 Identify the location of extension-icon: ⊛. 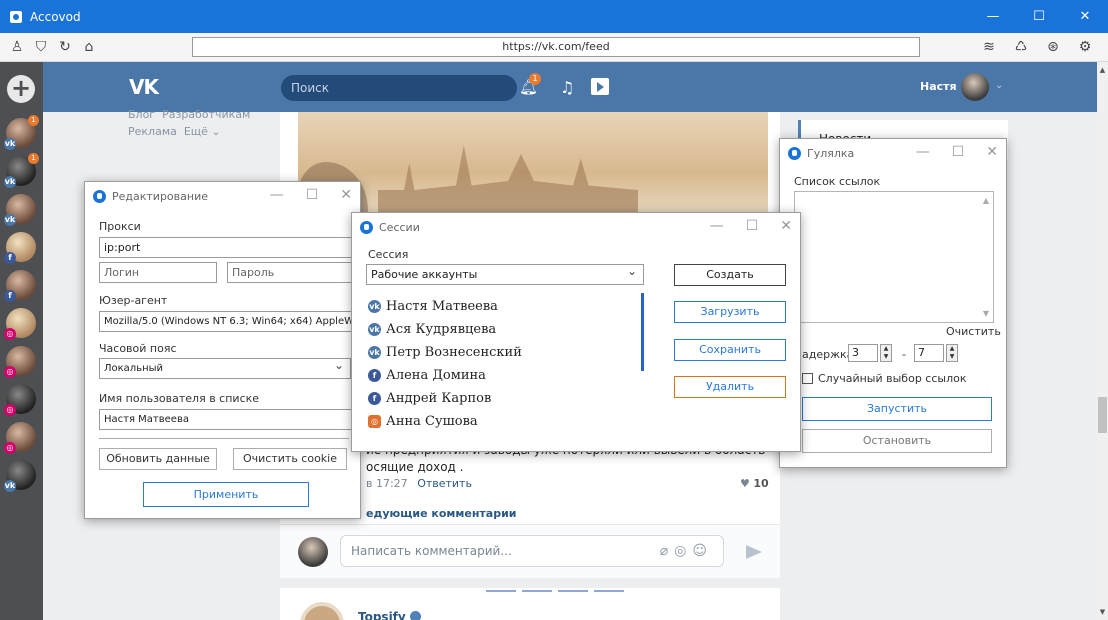
(1053, 47).